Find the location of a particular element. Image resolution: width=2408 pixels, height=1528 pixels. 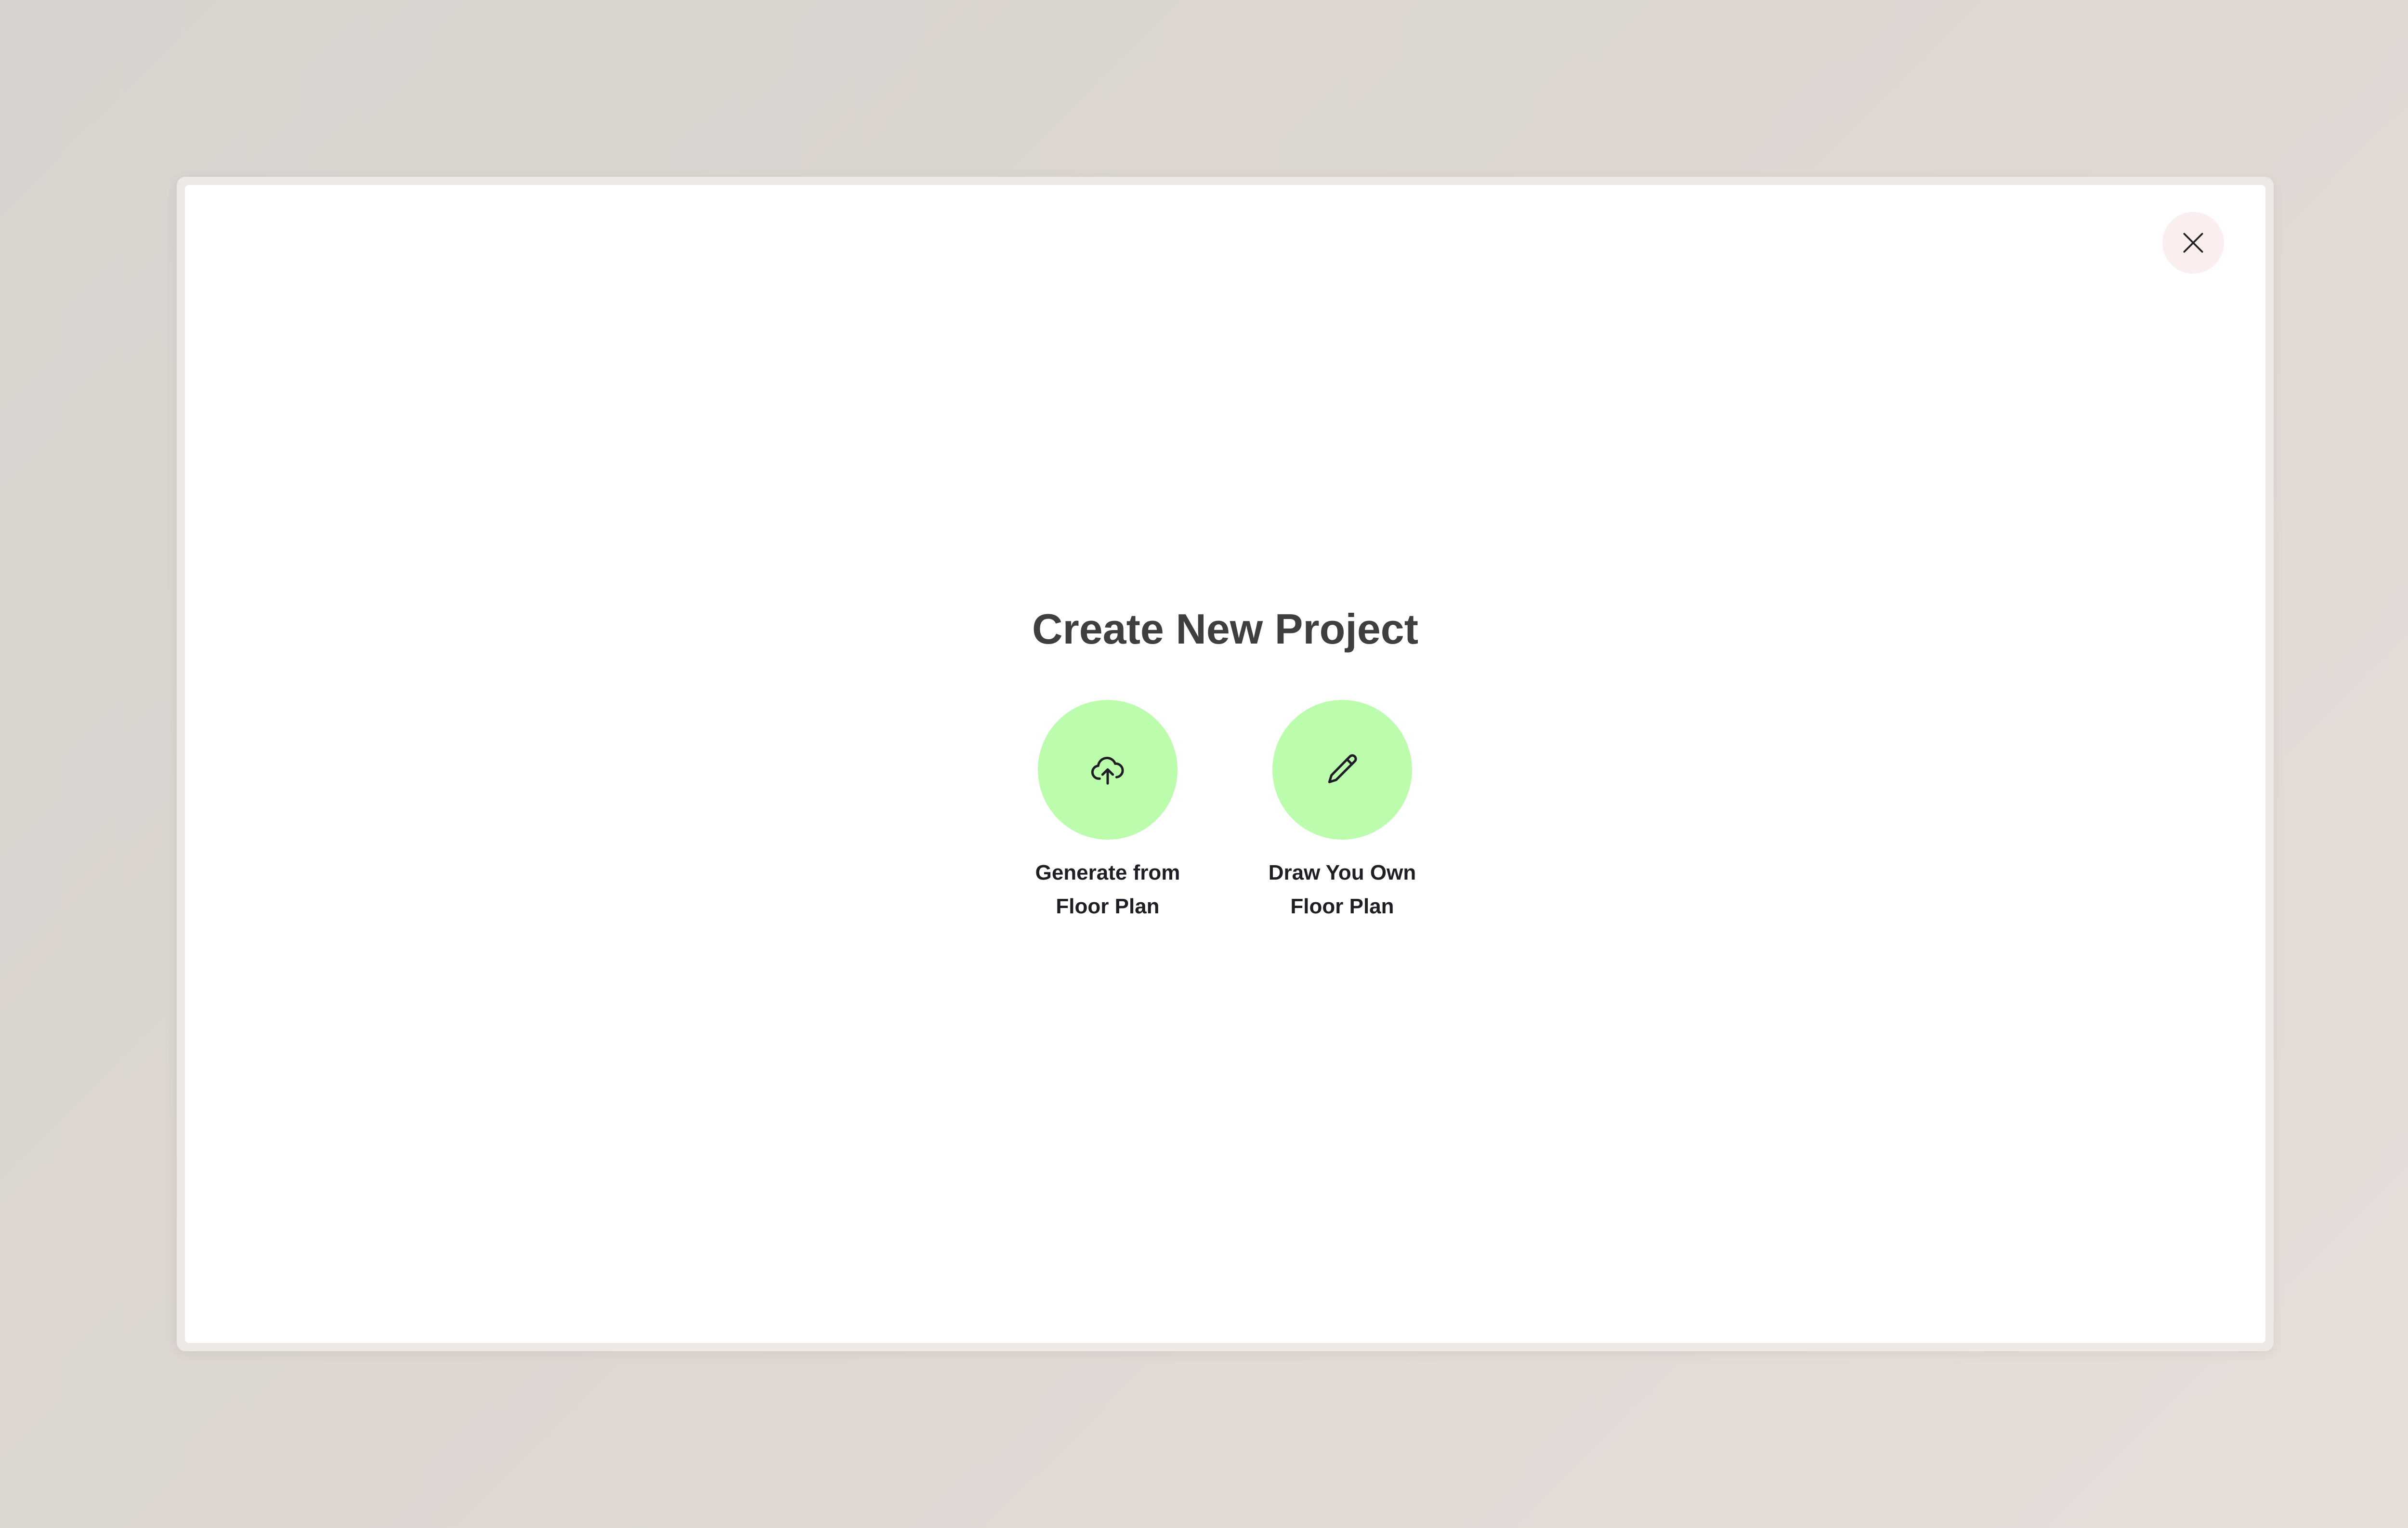

pencil-icon is located at coordinates (1342, 768).